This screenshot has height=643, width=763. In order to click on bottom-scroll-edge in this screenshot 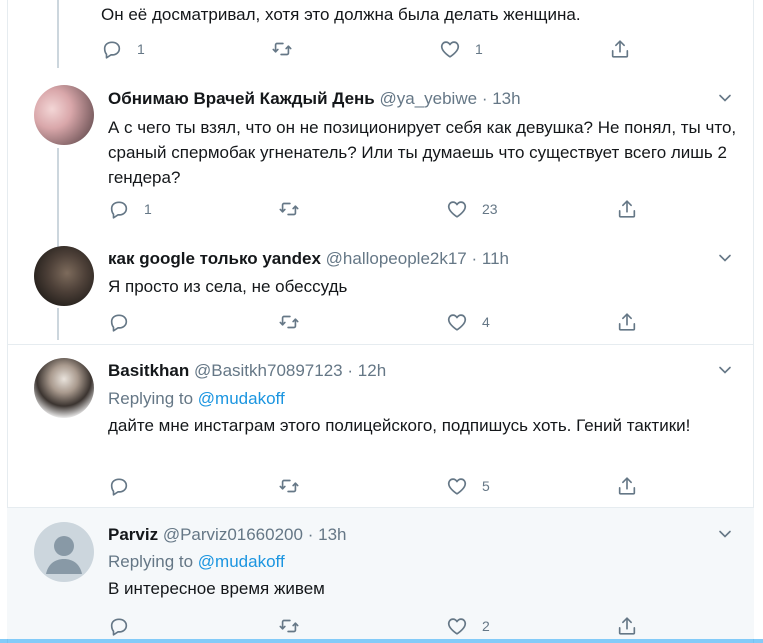, I will do `click(381, 641)`.